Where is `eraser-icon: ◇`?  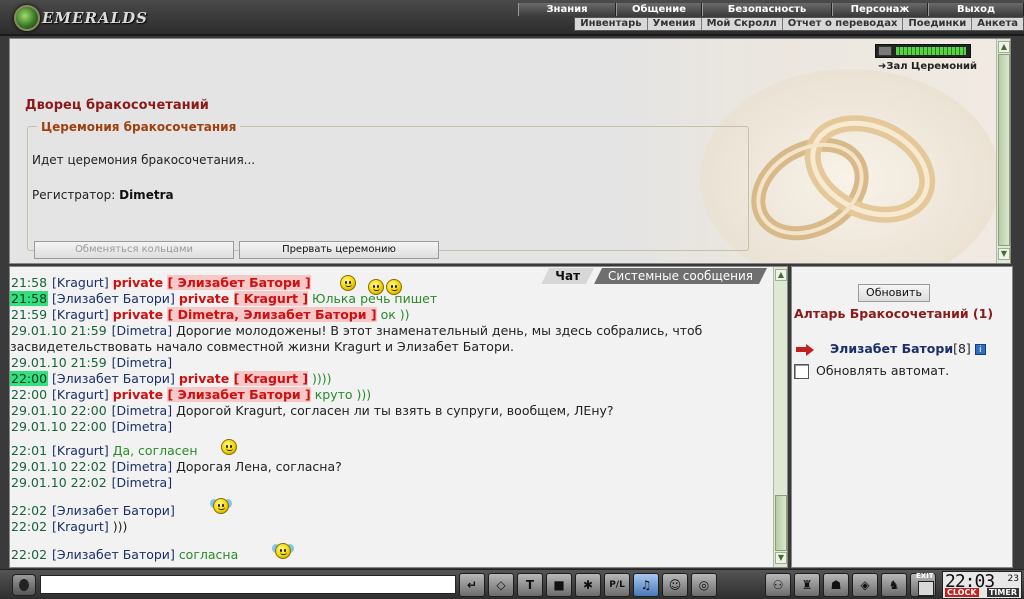
eraser-icon: ◇ is located at coordinates (501, 585).